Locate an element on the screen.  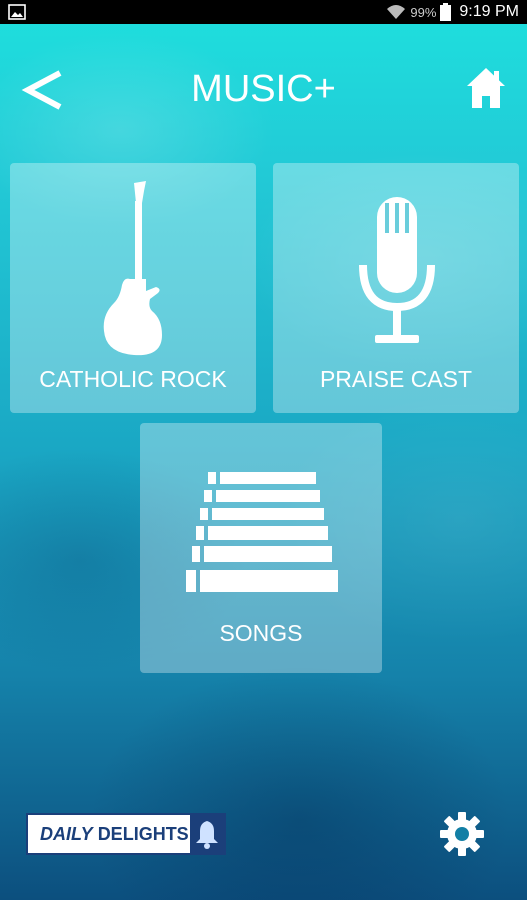
bell-icon is located at coordinates (207, 834).